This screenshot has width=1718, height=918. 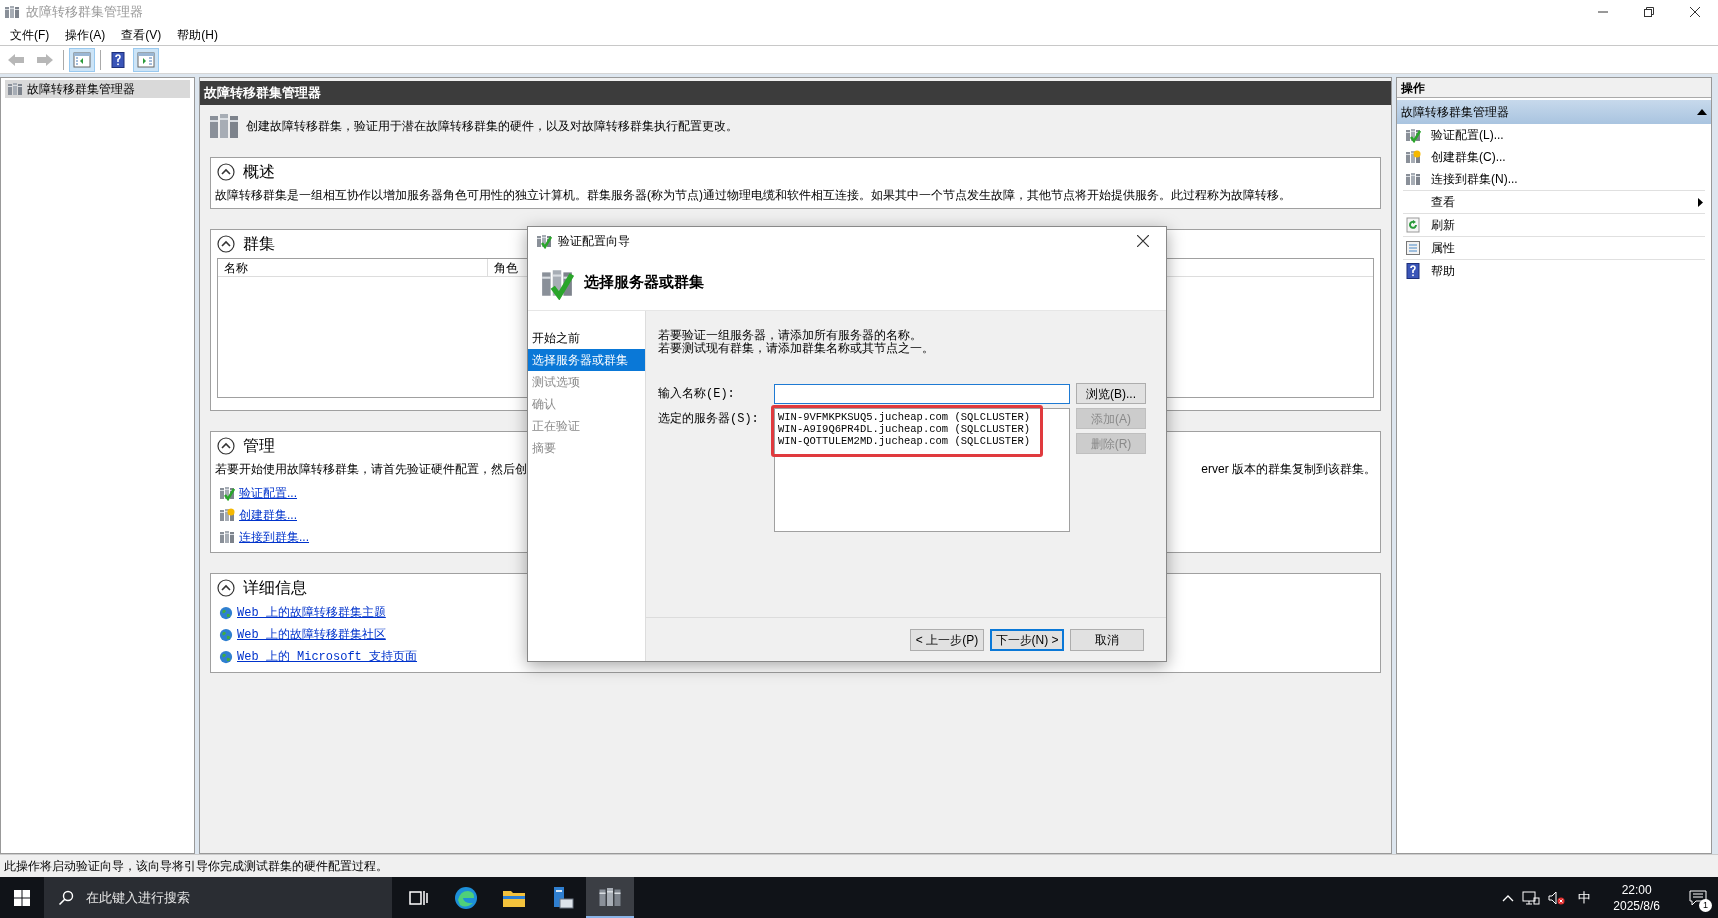 I want to click on field-label: 选定的服务器(S):, so click(x=709, y=419).